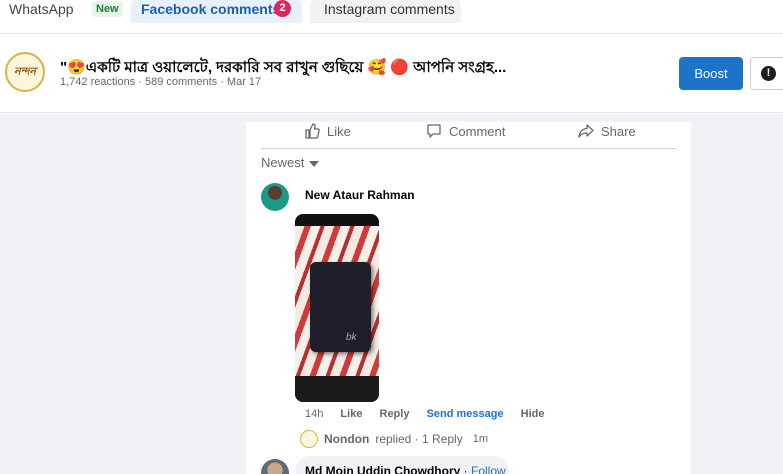 This screenshot has height=474, width=783. Describe the element at coordinates (314, 163) in the screenshot. I see `caret-down-icon` at that location.